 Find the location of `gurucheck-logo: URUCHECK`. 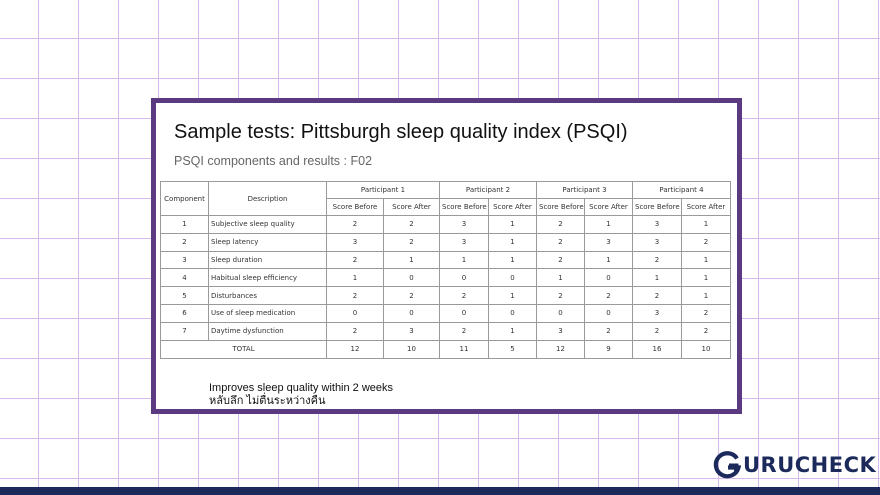

gurucheck-logo: URUCHECK is located at coordinates (794, 465).